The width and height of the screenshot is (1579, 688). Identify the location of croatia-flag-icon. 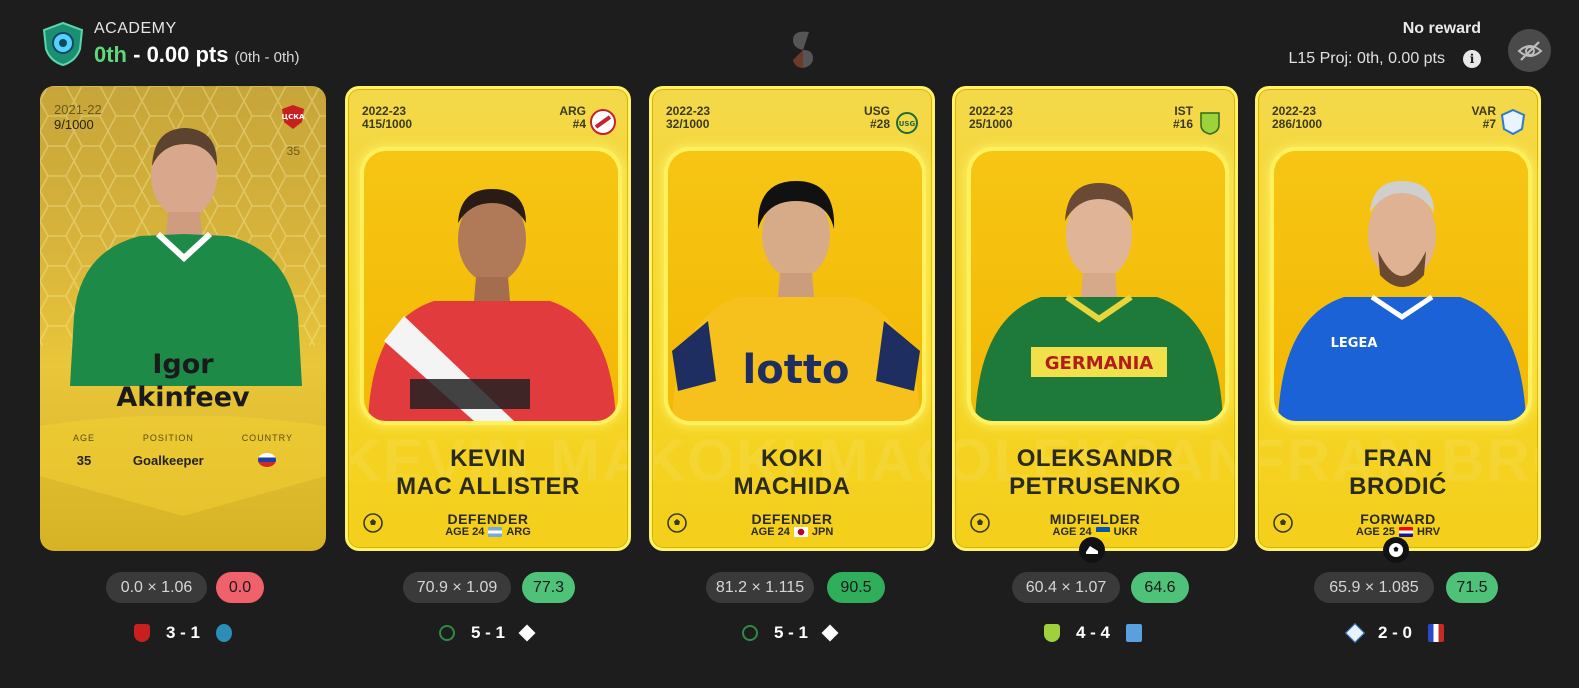
(1406, 532).